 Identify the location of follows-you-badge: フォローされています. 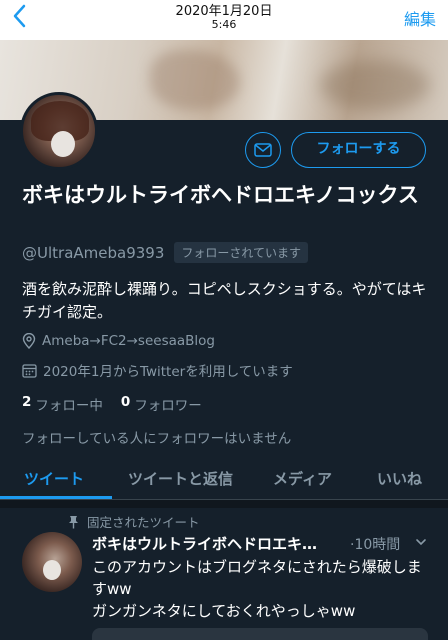
(241, 252).